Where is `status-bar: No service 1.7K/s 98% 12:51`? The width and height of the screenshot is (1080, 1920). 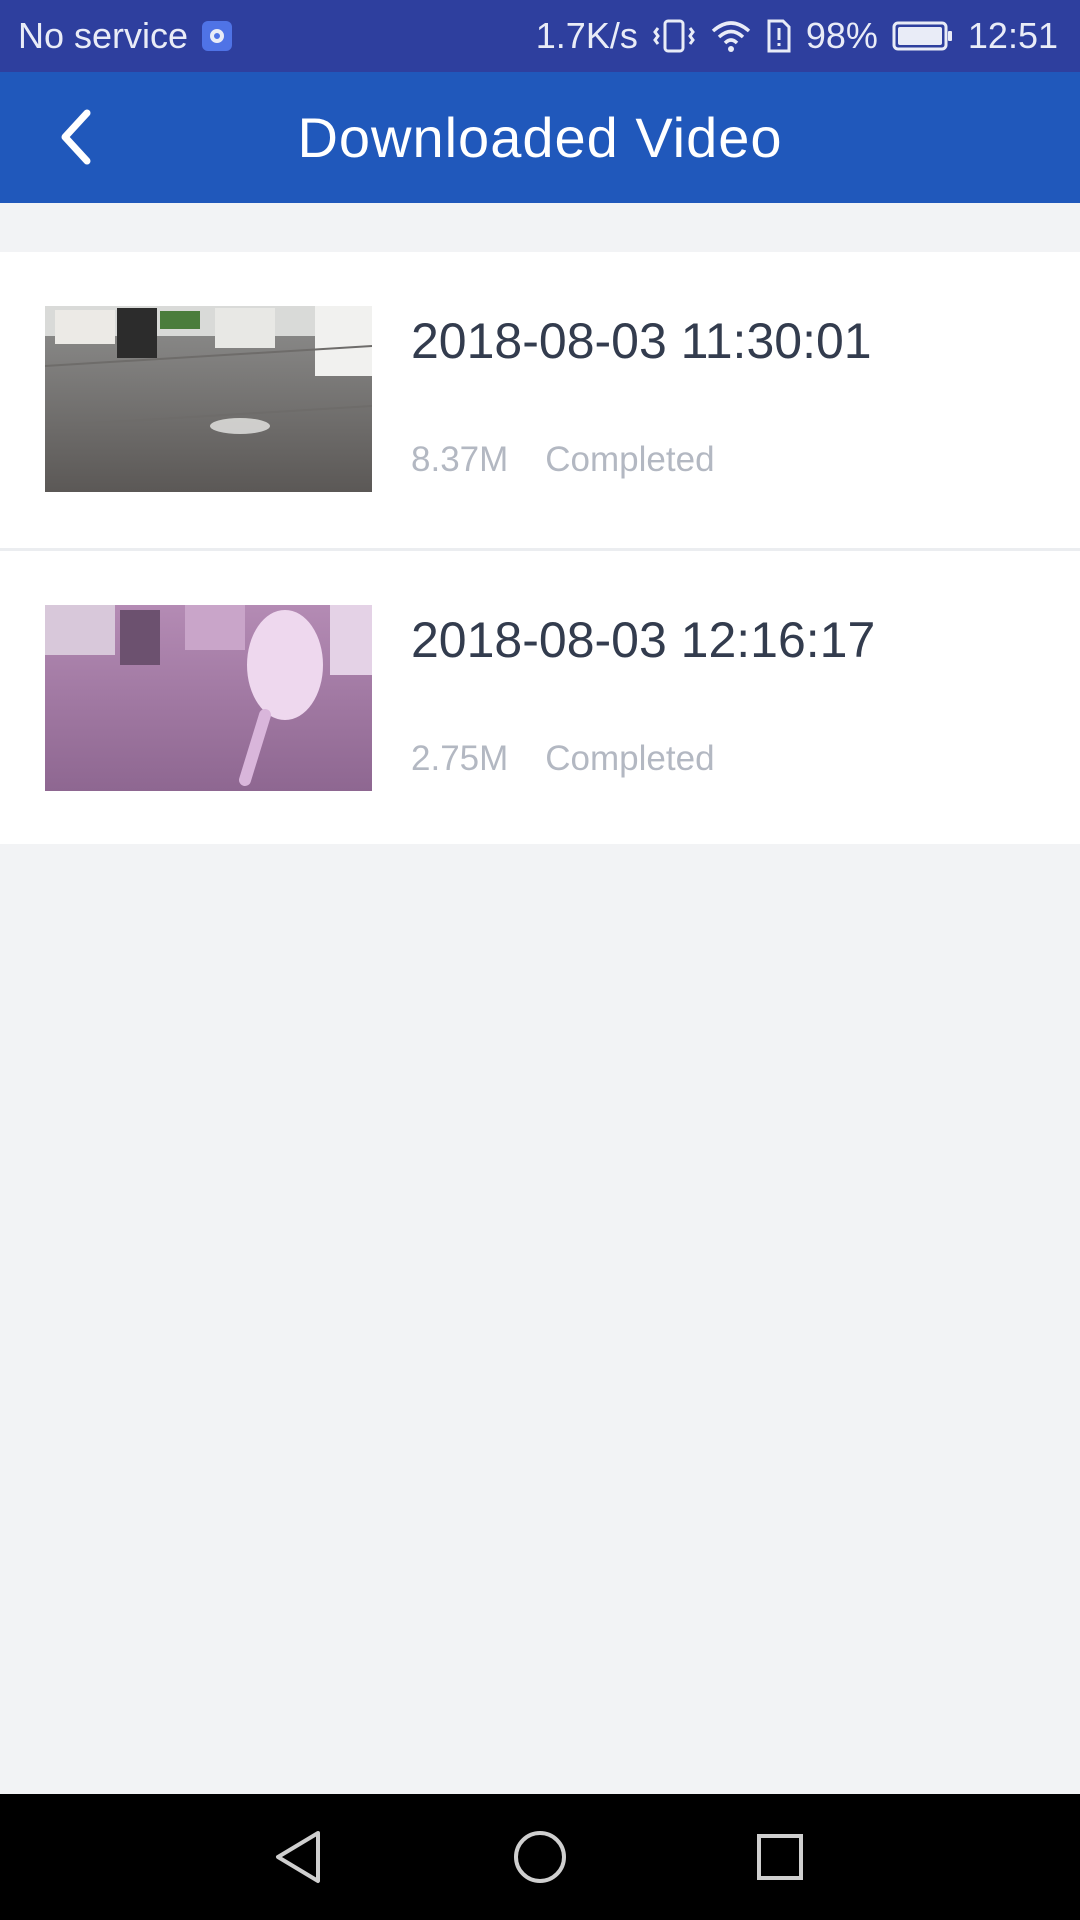 status-bar: No service 1.7K/s 98% 12:51 is located at coordinates (540, 36).